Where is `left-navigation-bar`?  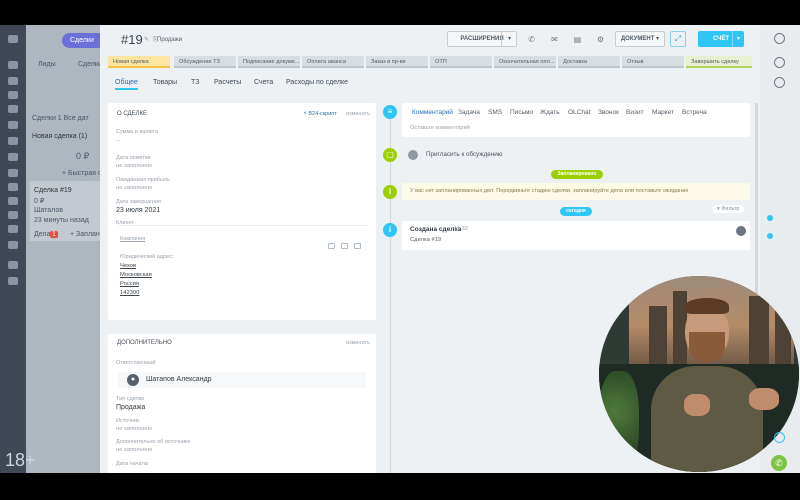 left-navigation-bar is located at coordinates (13, 249).